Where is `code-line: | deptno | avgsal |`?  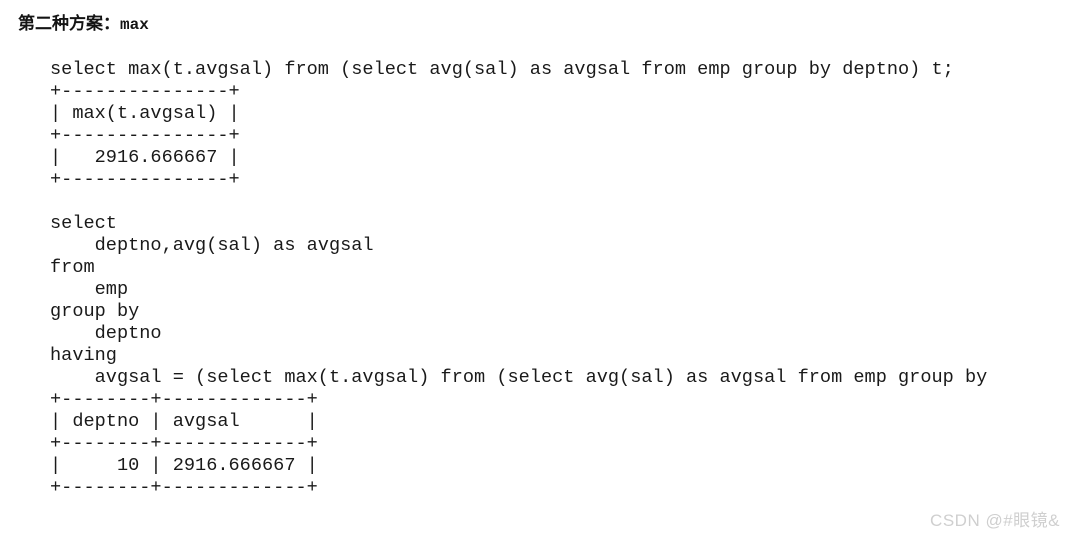
code-line: | deptno | avgsal | is located at coordinates (184, 421).